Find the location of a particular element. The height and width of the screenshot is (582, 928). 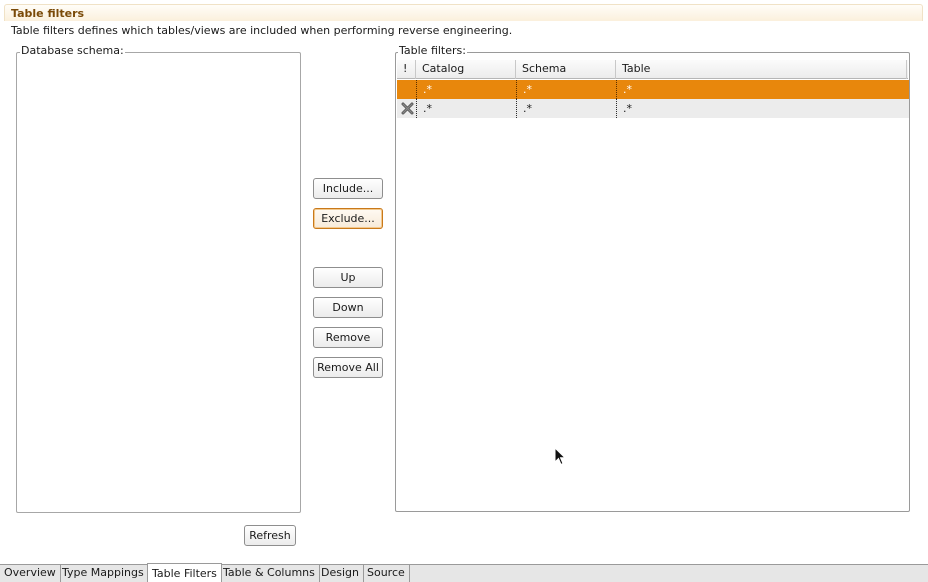

database-schema-label: Database schema: is located at coordinates (72, 50).